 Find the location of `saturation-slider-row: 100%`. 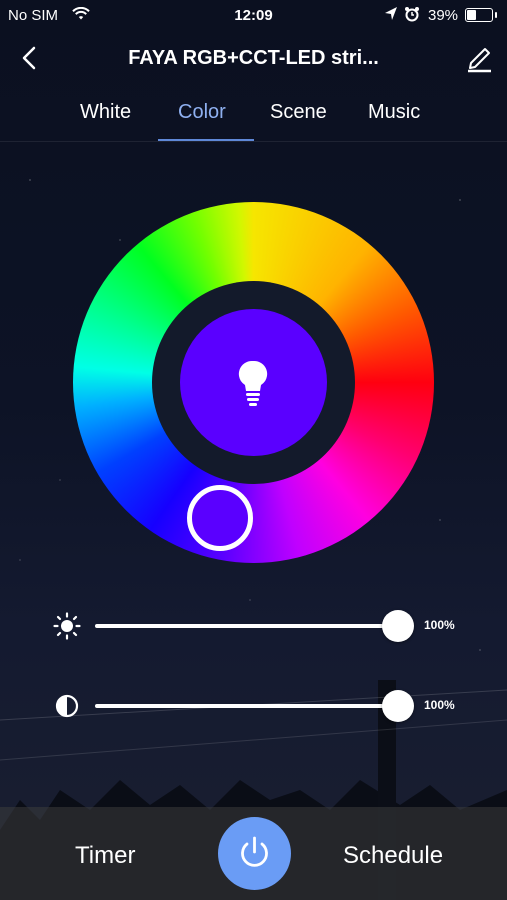

saturation-slider-row: 100% is located at coordinates (253, 706).